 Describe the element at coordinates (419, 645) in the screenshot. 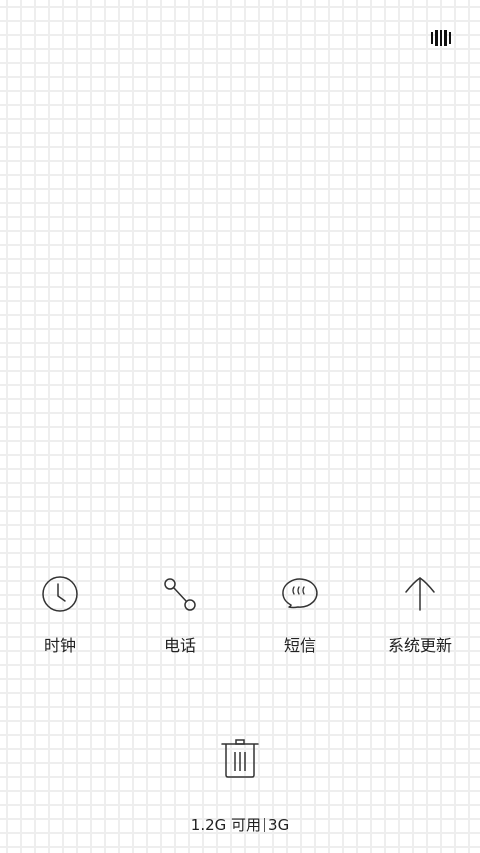

I see `app-label-system-update: 系统更新` at that location.